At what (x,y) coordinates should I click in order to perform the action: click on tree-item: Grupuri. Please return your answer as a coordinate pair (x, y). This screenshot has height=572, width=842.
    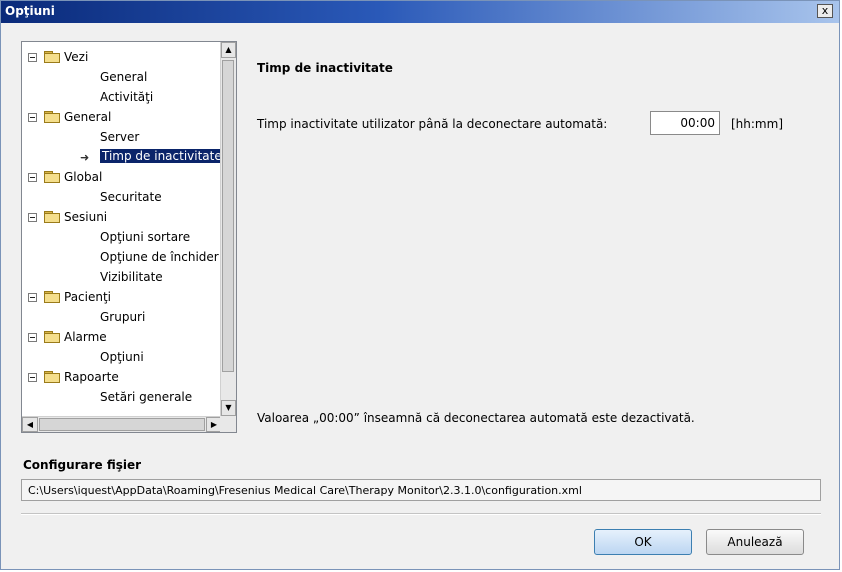
    Looking at the image, I should click on (122, 318).